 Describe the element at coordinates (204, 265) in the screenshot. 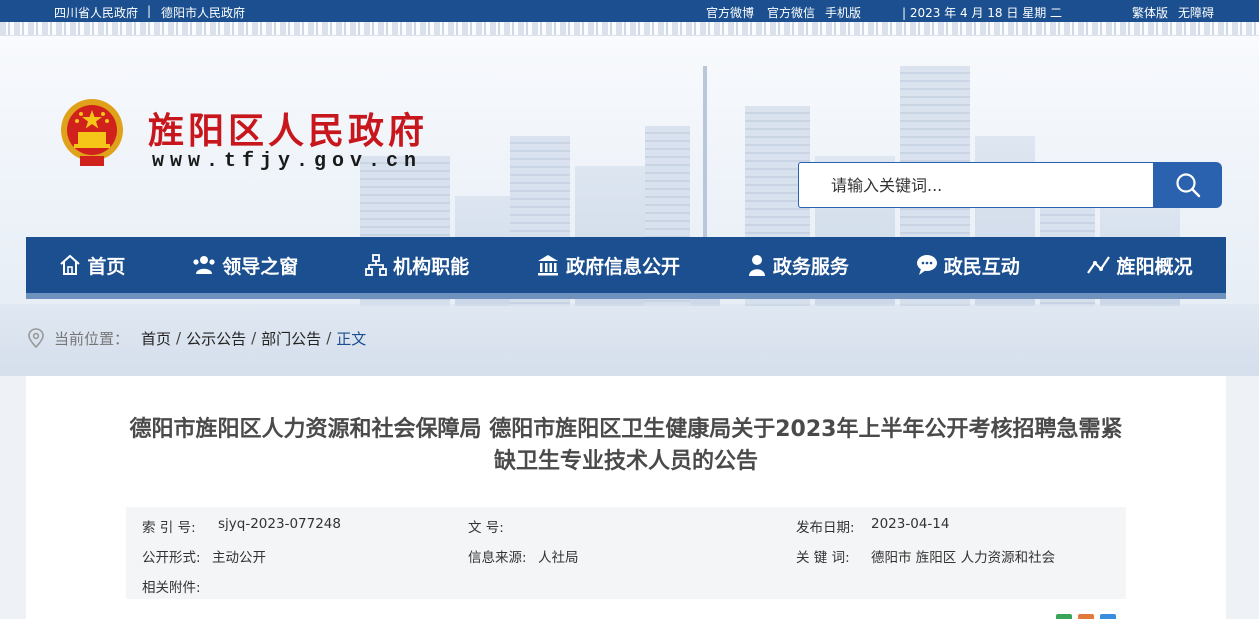

I see `people-icon` at that location.